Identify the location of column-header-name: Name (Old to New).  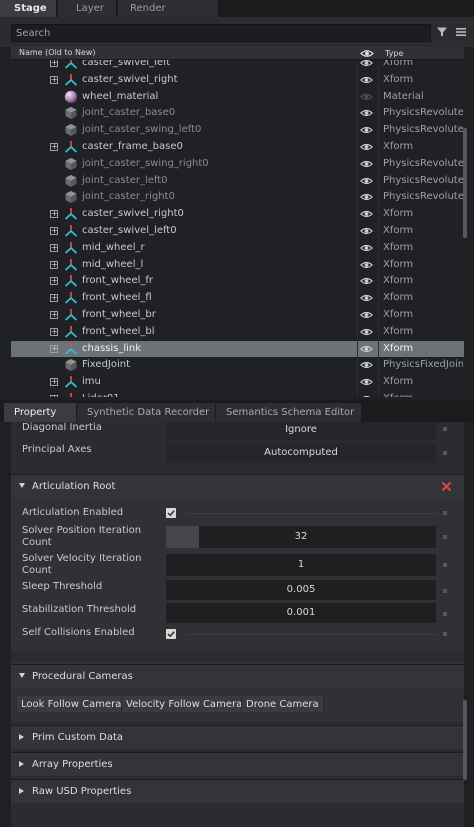
(57, 52).